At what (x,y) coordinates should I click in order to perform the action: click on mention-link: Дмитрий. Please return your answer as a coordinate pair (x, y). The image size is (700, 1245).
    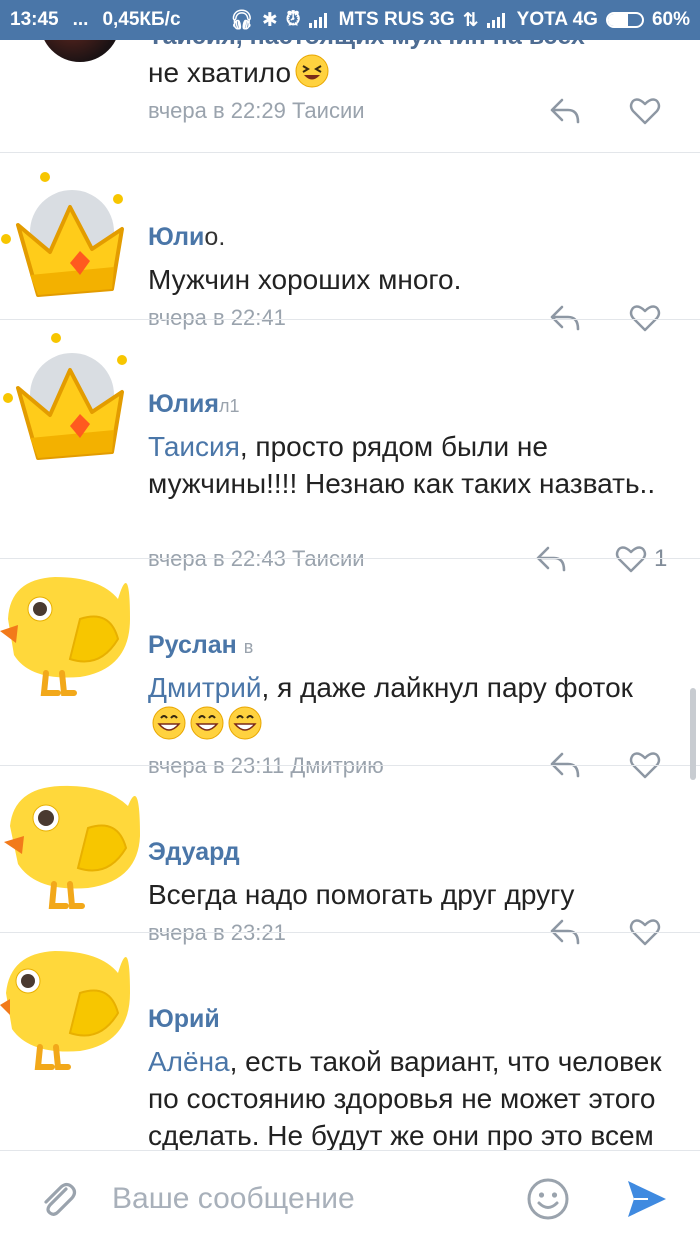
    Looking at the image, I should click on (205, 687).